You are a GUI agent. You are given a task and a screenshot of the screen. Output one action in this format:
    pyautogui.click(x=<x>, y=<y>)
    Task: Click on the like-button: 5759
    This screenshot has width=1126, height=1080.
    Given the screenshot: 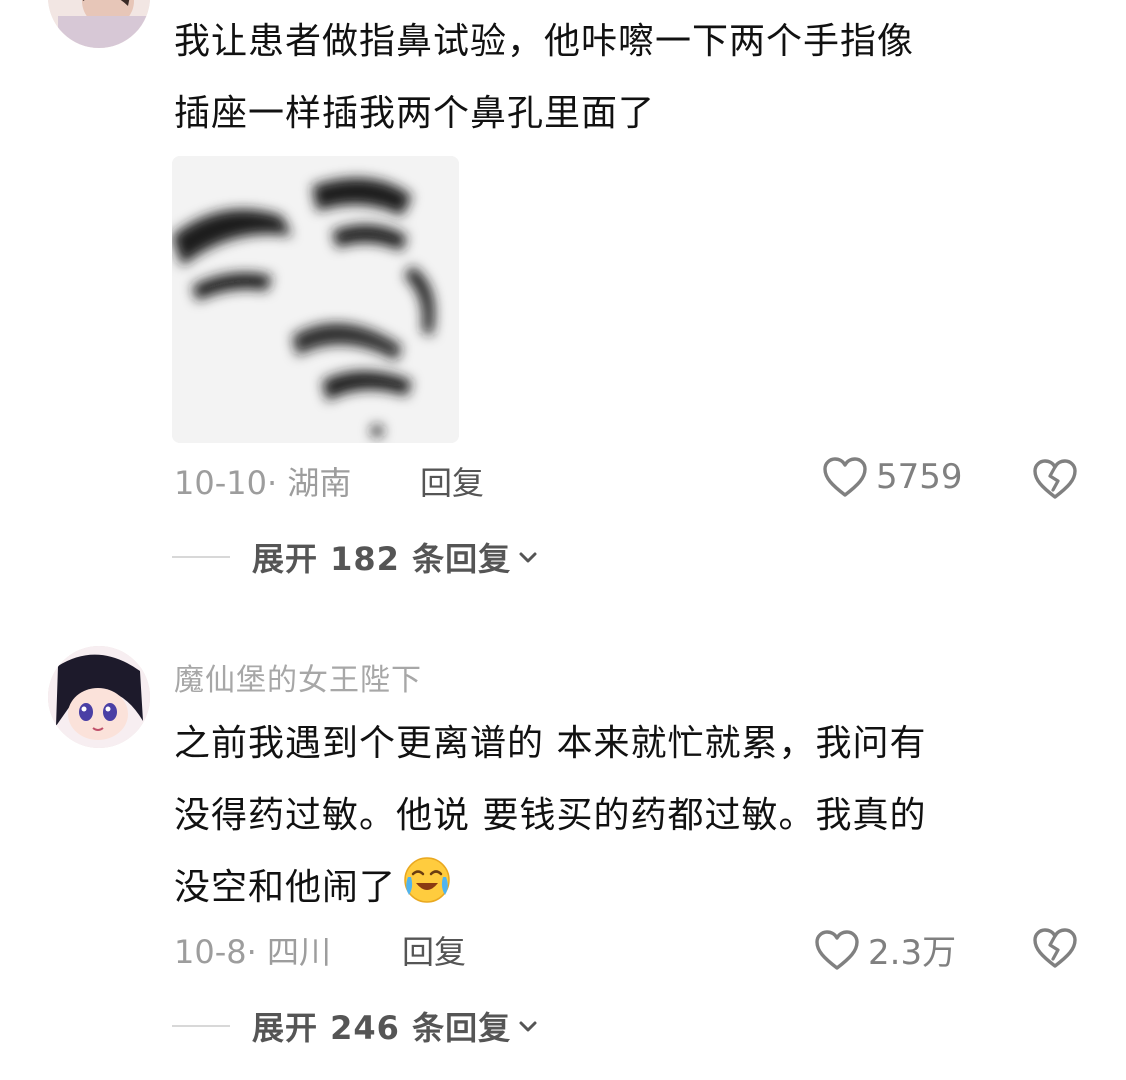 What is the action you would take?
    pyautogui.click(x=892, y=477)
    